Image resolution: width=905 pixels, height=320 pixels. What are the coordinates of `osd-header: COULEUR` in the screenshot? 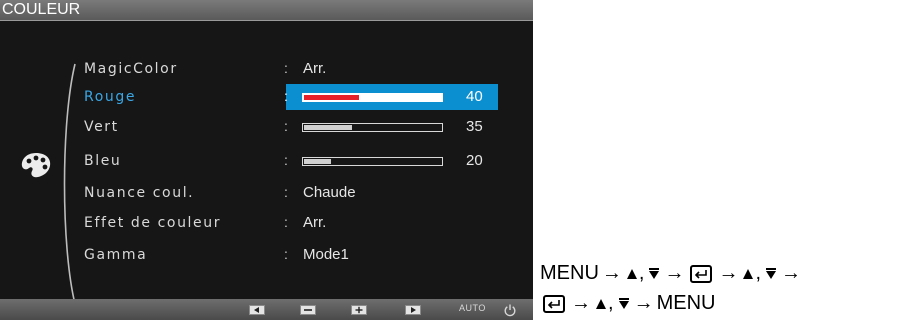 It's located at (266, 10).